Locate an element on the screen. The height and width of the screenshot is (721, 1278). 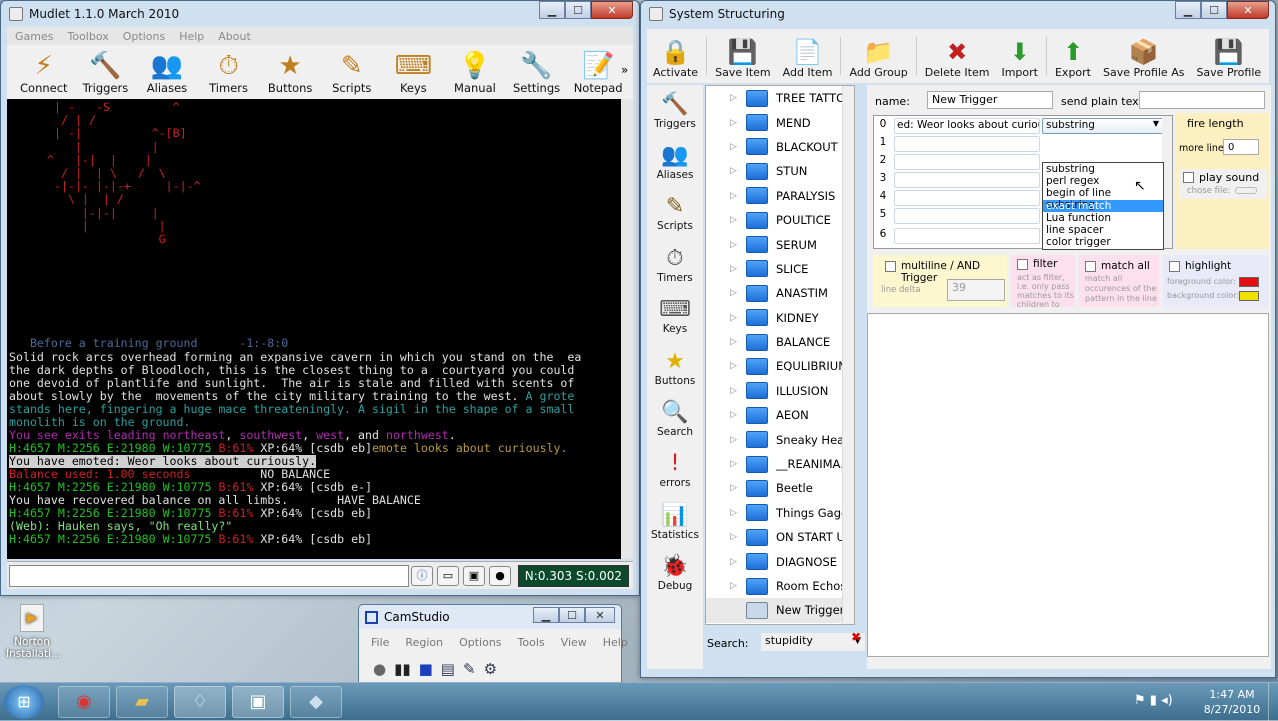
name-field: New Trigger is located at coordinates (990, 100).